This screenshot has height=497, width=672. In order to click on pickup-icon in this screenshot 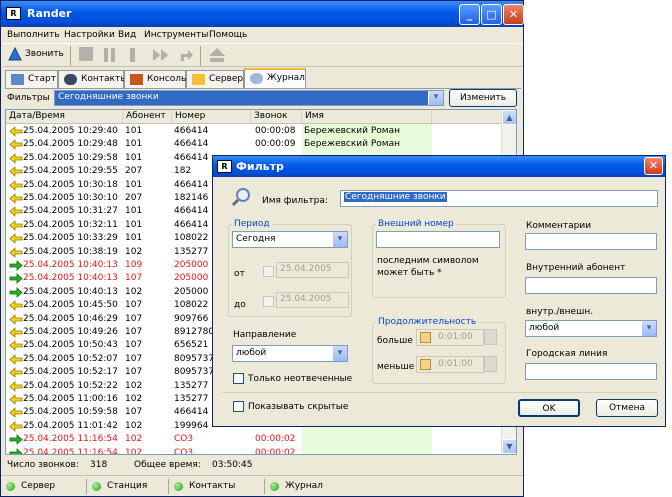, I will do `click(217, 55)`.